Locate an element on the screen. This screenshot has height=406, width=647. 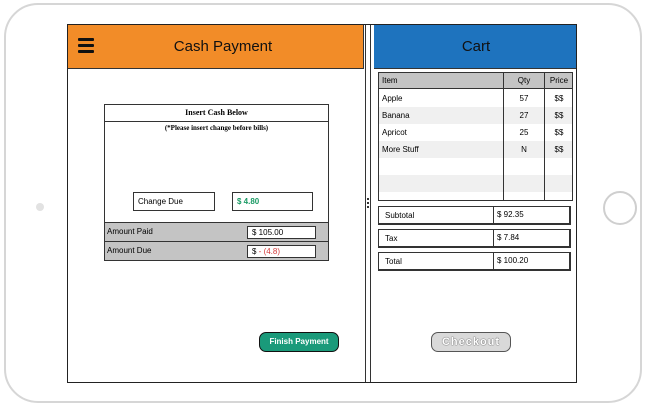
tax-row: Tax $ 7.84 is located at coordinates (474, 238).